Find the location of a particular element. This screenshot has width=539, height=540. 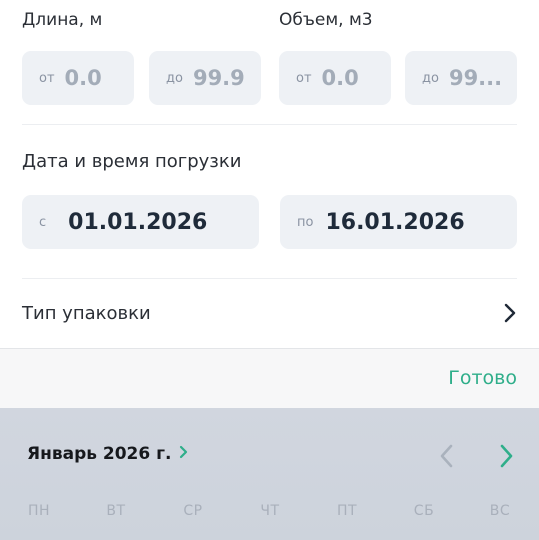

volume-from-field: от 0.0 is located at coordinates (335, 78).